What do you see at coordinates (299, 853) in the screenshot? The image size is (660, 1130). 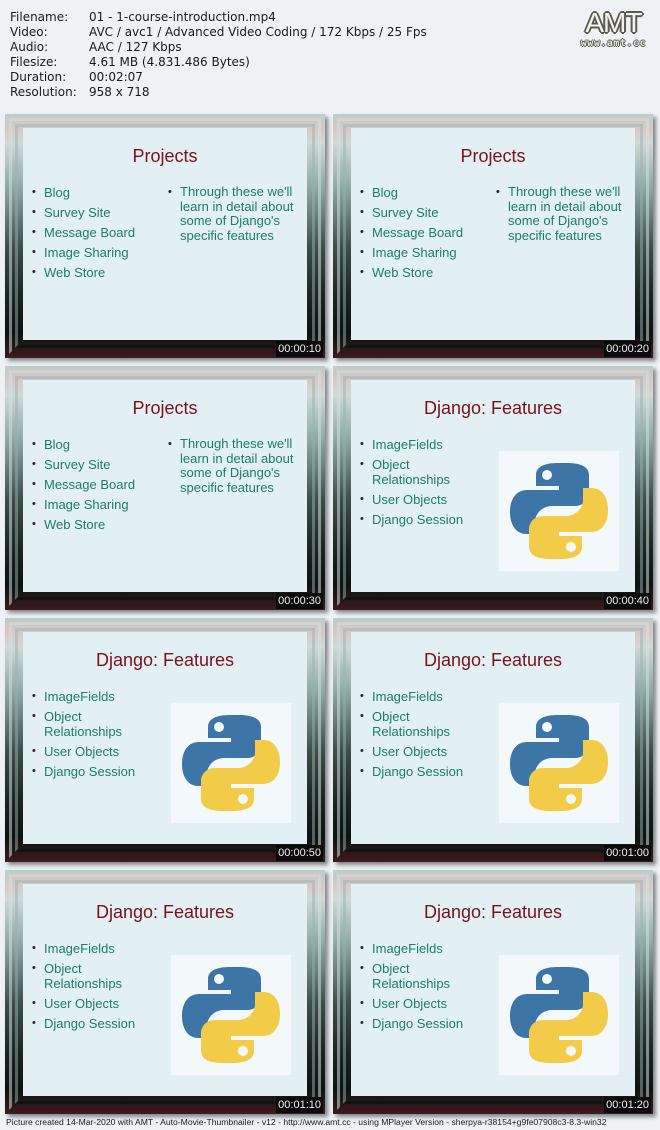 I see `timestamp: 00:00:50` at bounding box center [299, 853].